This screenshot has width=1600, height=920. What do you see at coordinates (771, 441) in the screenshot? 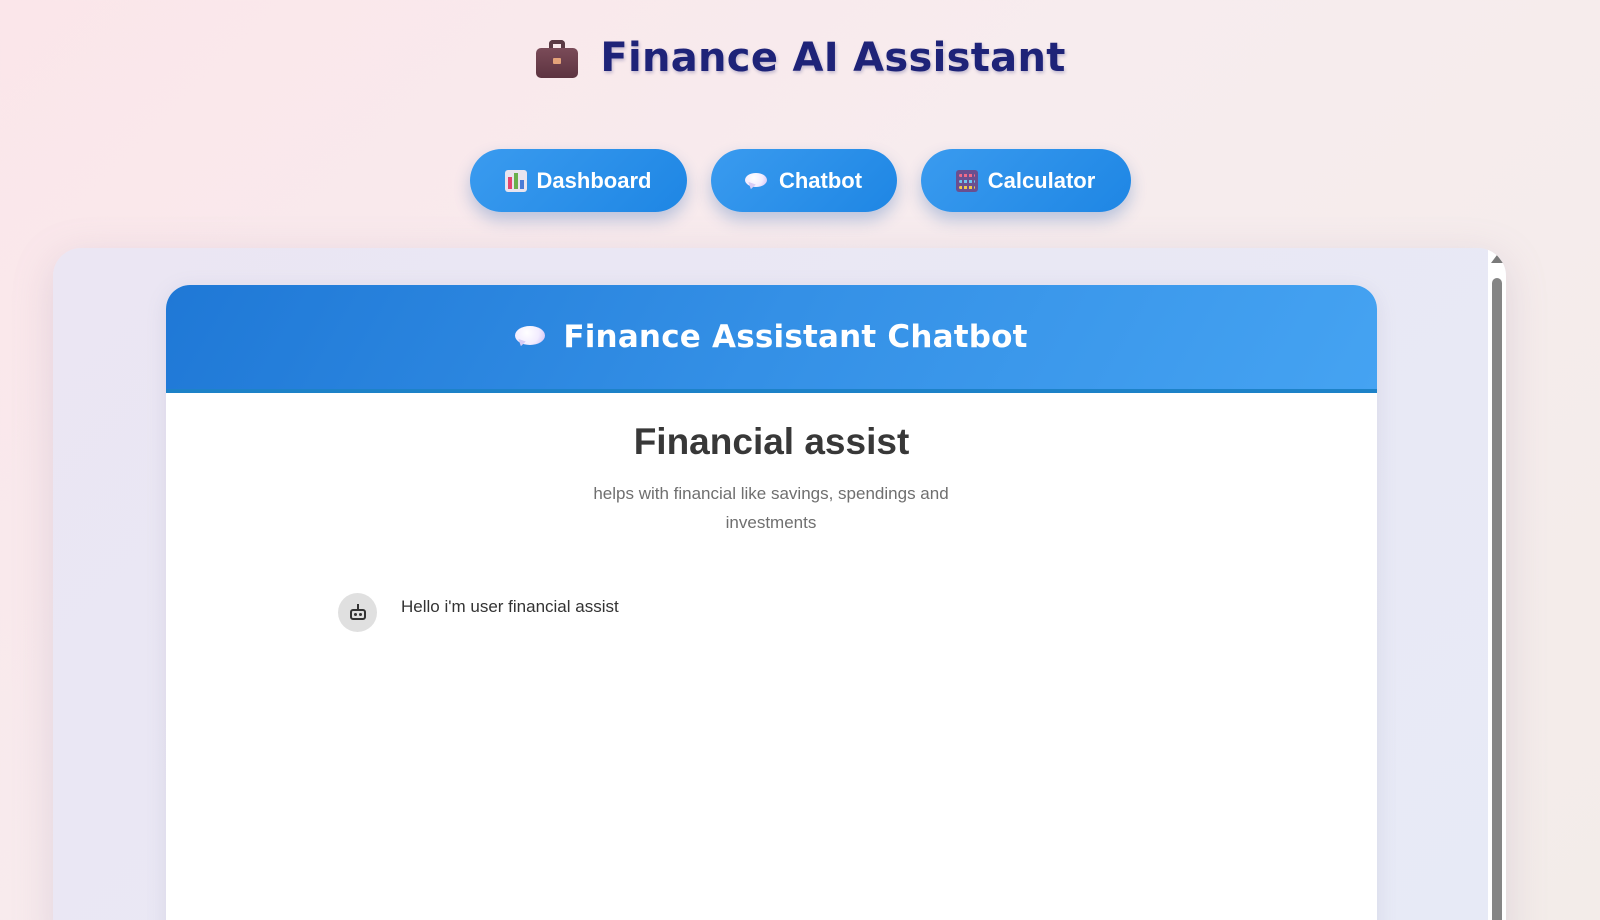
I see `intro-title: Financial assist` at bounding box center [771, 441].